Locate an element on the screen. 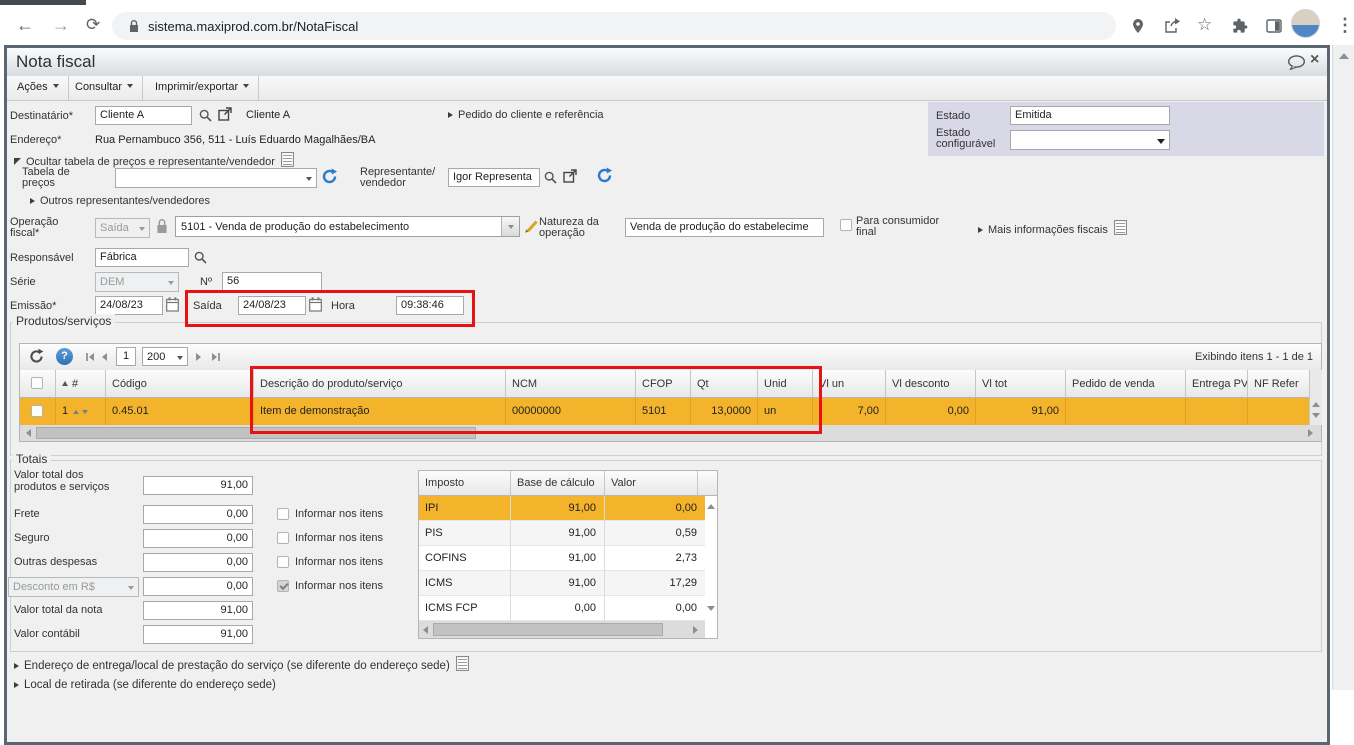 This screenshot has height=745, width=1354. outras-despesas-field: 0,00 is located at coordinates (198, 562).